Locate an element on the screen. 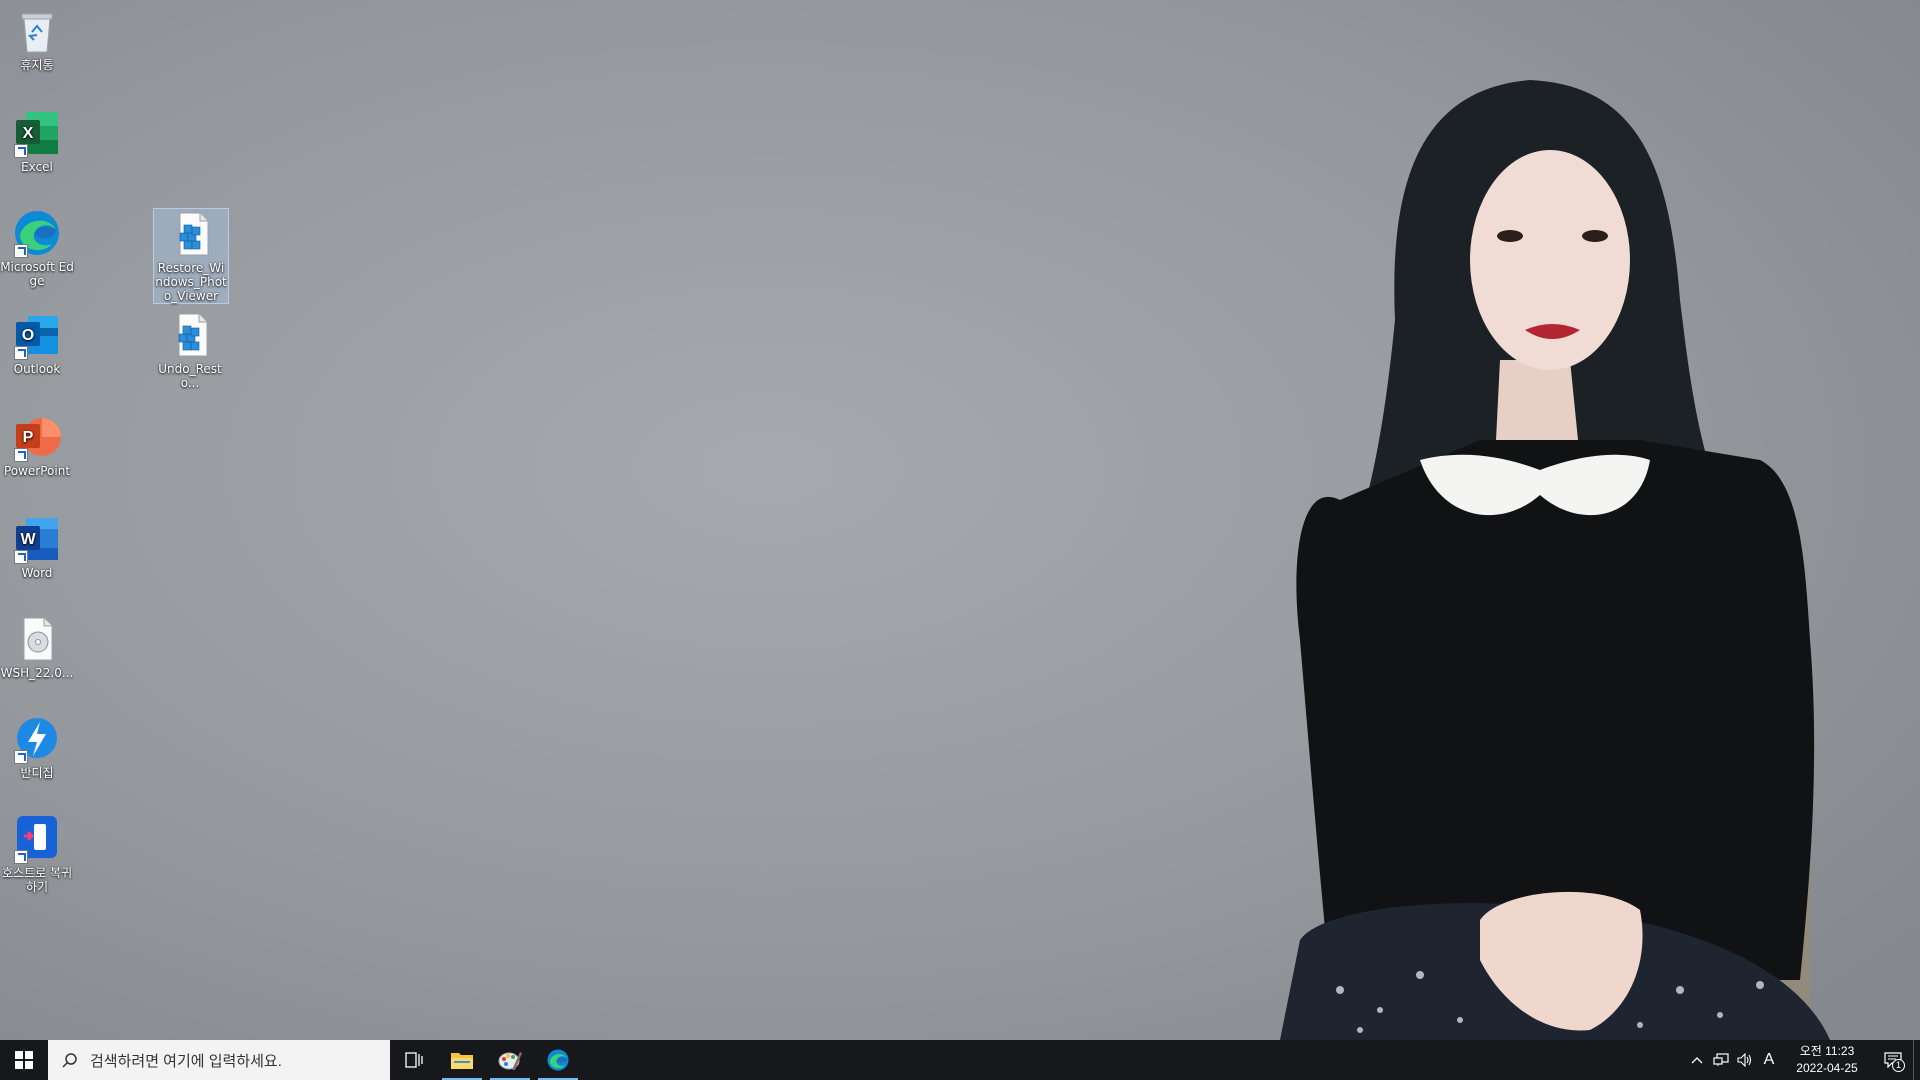  windows-logo-icon is located at coordinates (24, 1060).